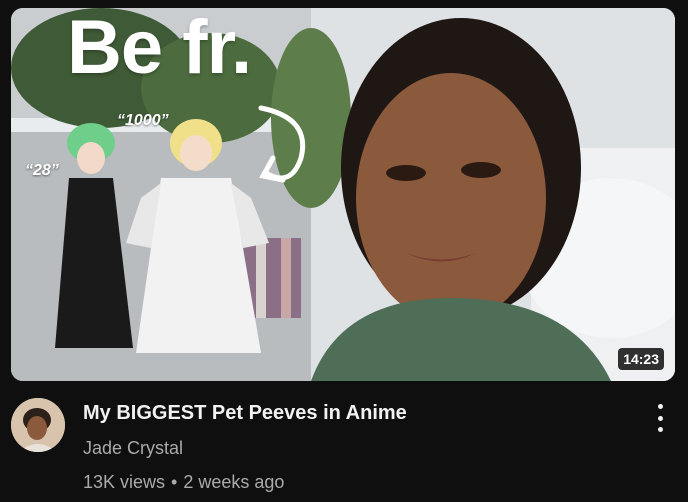 The height and width of the screenshot is (502, 688). What do you see at coordinates (159, 49) in the screenshot?
I see `thumbnail-overlay-text: Be fr.` at bounding box center [159, 49].